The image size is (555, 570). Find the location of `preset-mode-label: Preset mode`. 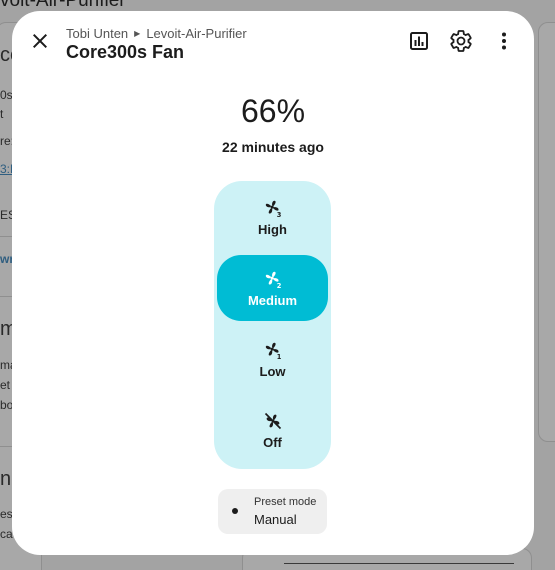

preset-mode-label: Preset mode is located at coordinates (285, 502).